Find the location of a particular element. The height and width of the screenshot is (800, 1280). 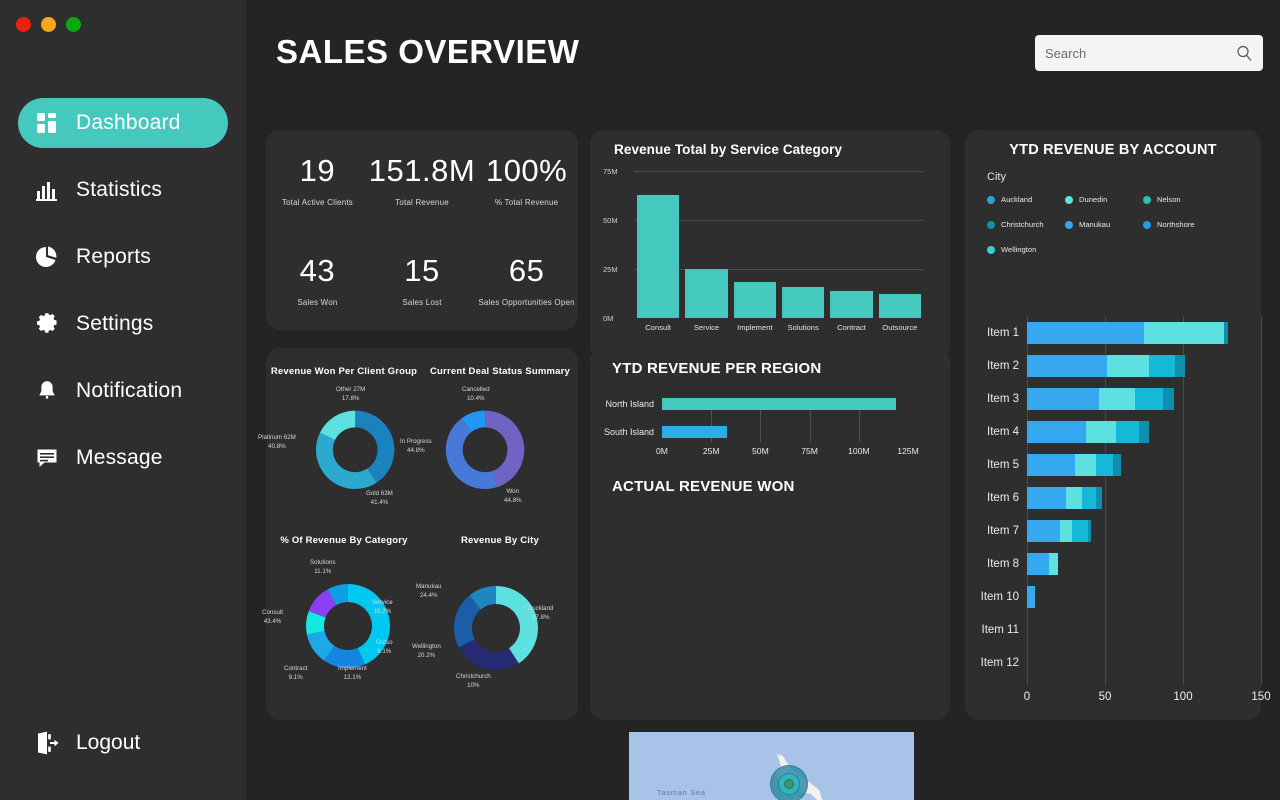

kpi-value: 43 is located at coordinates (317, 270).